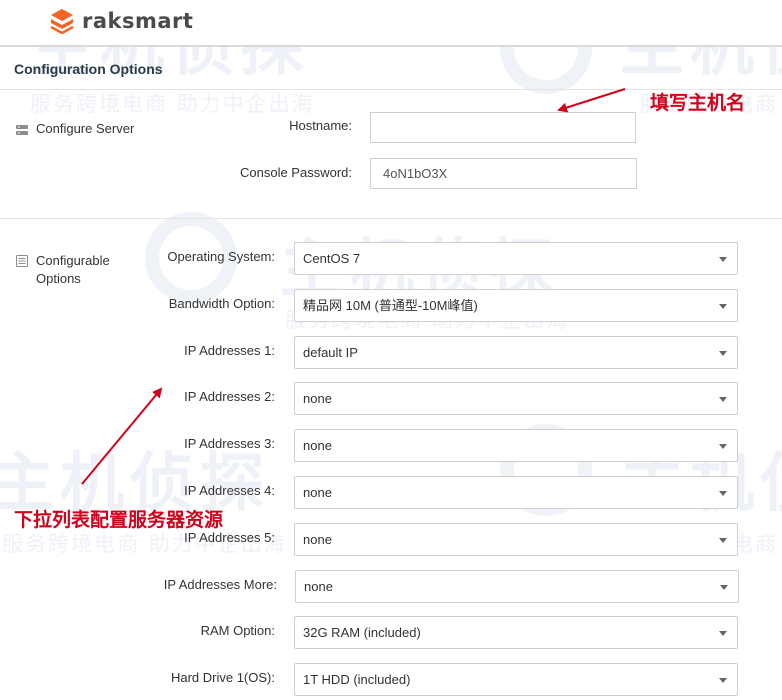  I want to click on hostname-annotation: 填写主机名, so click(698, 103).